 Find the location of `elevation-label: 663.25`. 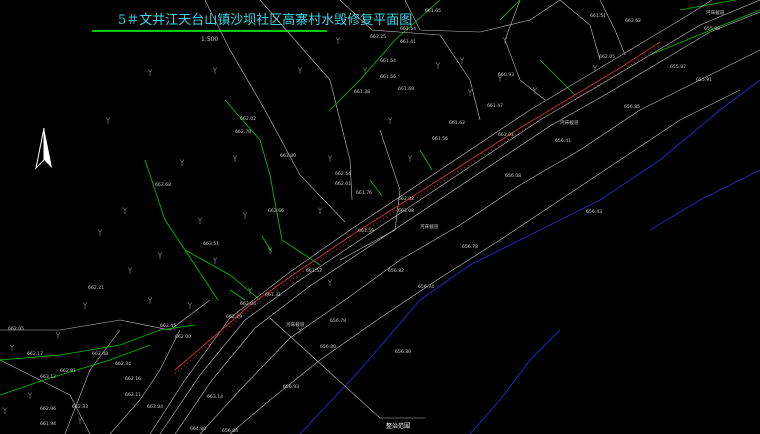

elevation-label: 663.25 is located at coordinates (378, 37).